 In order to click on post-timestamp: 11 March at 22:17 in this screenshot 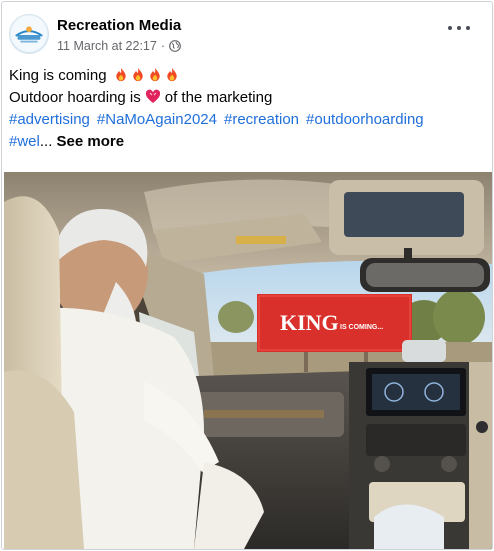, I will do `click(107, 46)`.